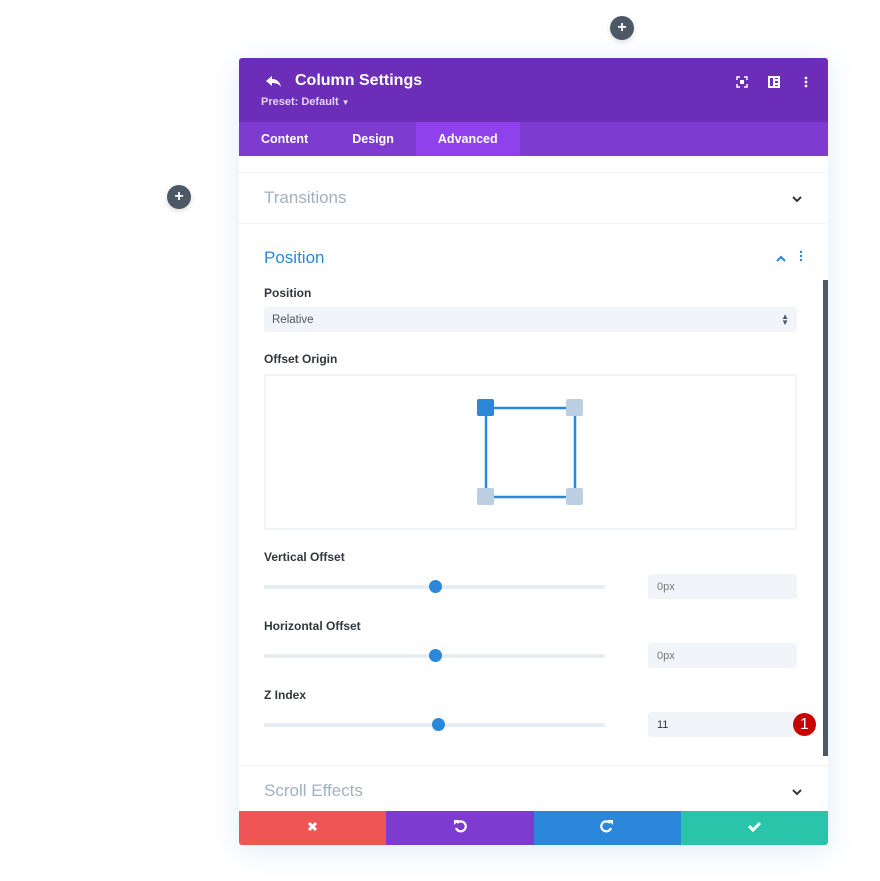 The image size is (880, 881). Describe the element at coordinates (785, 319) in the screenshot. I see `select-arrows-icon: ▲ ▼` at that location.